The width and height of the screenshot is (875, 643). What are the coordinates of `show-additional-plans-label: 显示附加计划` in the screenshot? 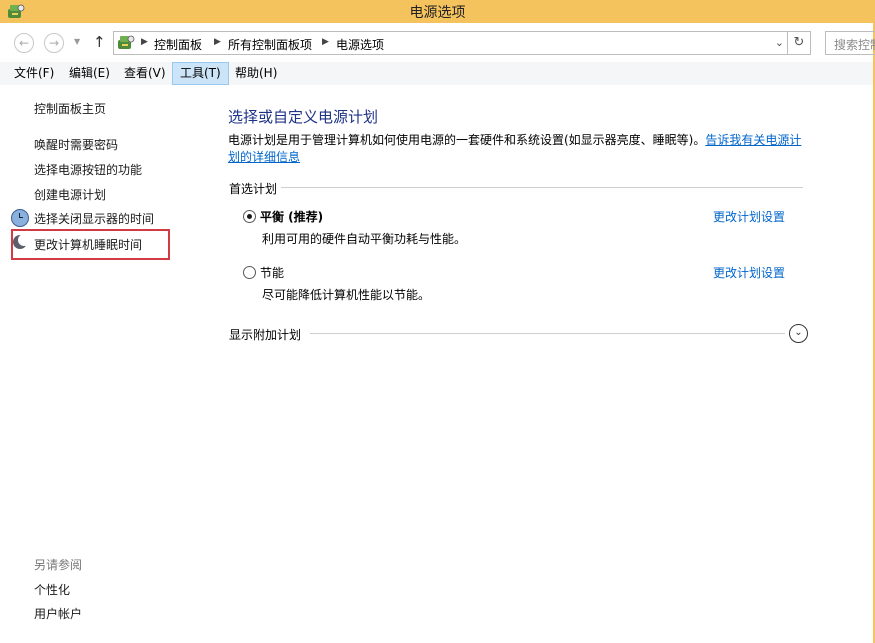 It's located at (267, 334).